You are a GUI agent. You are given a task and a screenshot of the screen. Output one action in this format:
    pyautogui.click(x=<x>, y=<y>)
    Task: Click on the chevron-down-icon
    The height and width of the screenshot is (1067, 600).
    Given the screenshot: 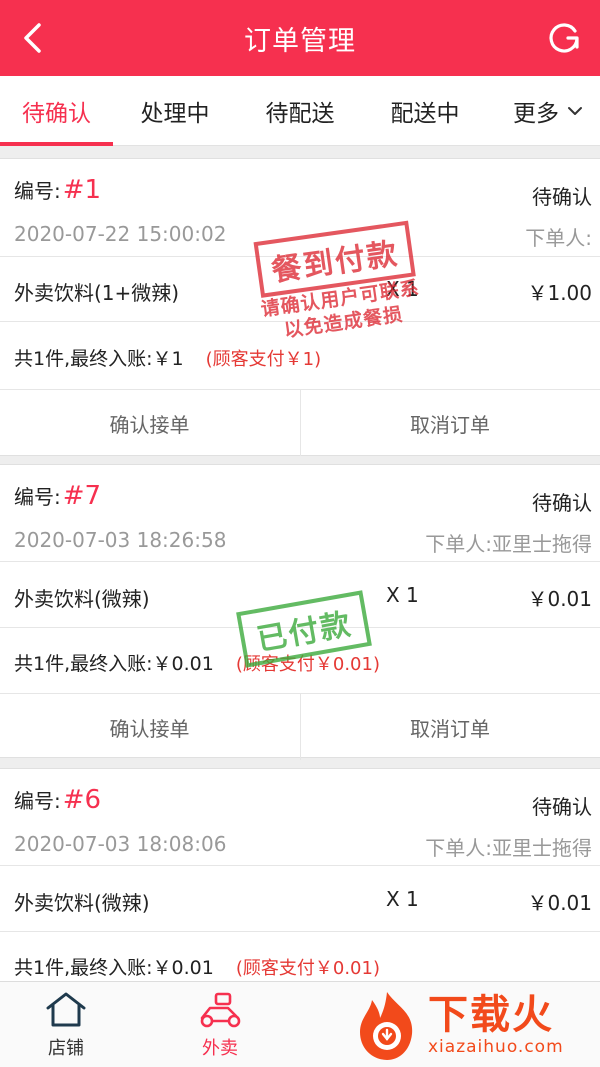 What is the action you would take?
    pyautogui.click(x=575, y=111)
    